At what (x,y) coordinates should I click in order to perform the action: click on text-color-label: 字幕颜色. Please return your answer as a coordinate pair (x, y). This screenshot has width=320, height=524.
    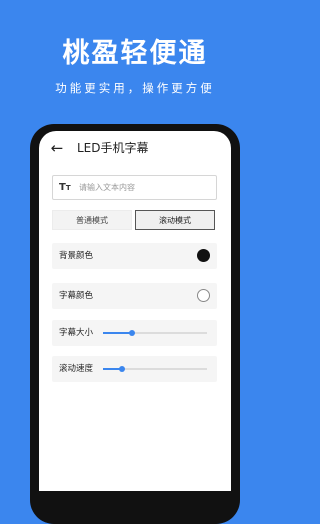
    Looking at the image, I should click on (76, 296).